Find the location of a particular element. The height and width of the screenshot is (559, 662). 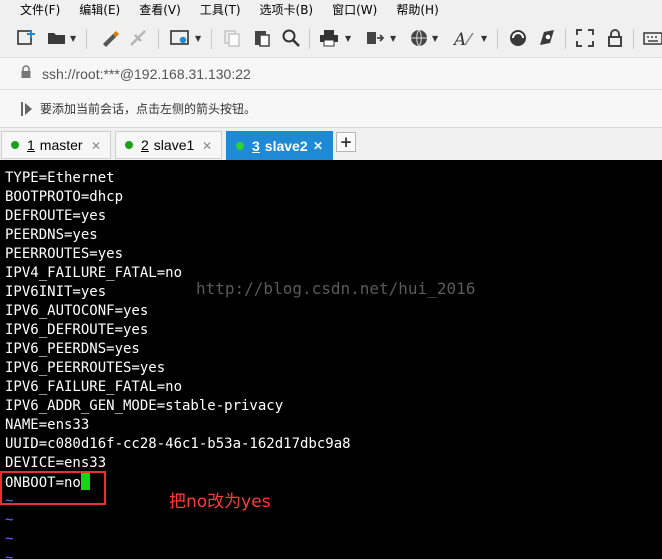

print-icon is located at coordinates (329, 38).